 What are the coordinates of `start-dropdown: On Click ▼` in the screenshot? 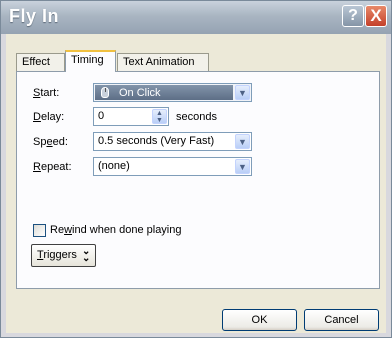 It's located at (172, 92).